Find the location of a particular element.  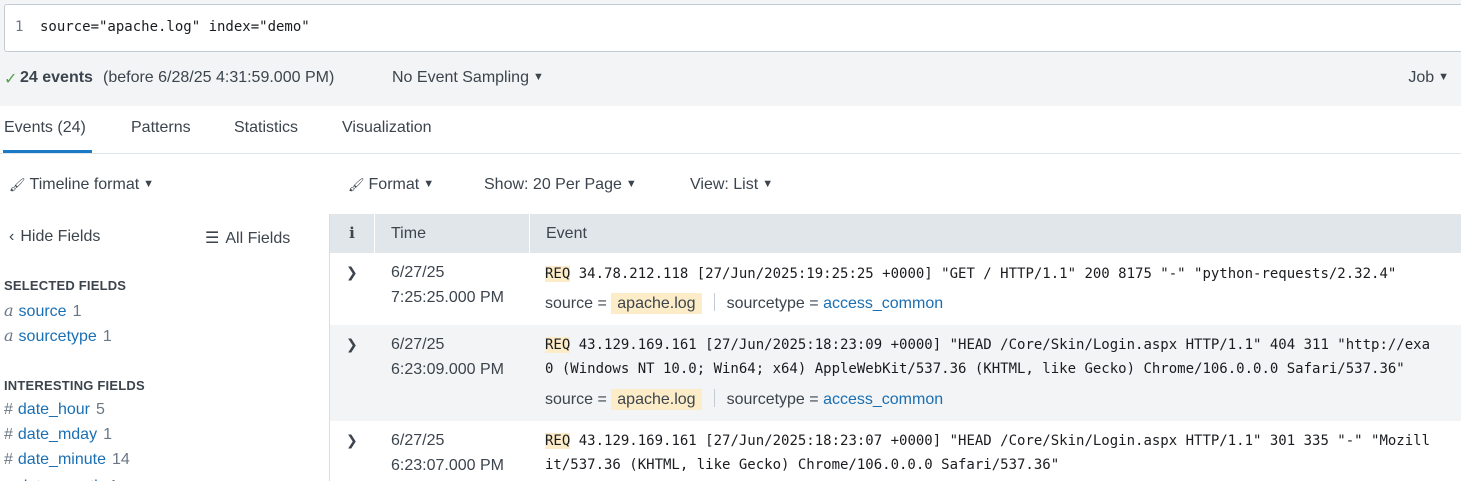

timeline-format-label: Timeline format is located at coordinates (84, 184).